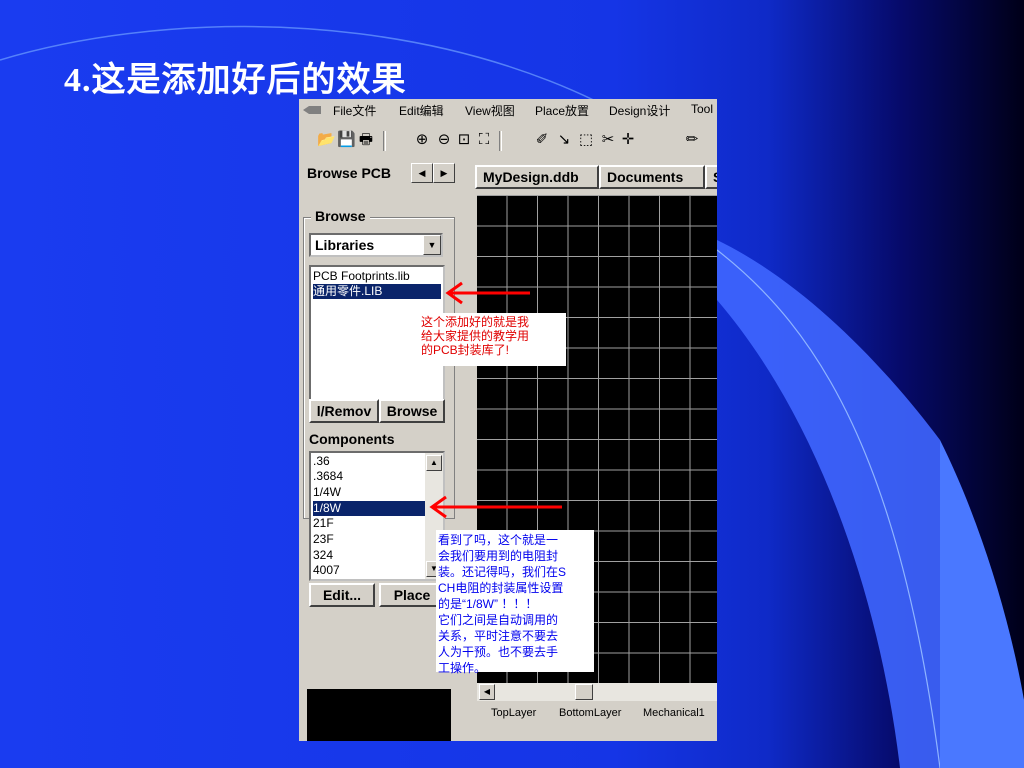 The height and width of the screenshot is (768, 1024). Describe the element at coordinates (377, 291) in the screenshot. I see `list-item-selected: 通用零件.LIB` at that location.